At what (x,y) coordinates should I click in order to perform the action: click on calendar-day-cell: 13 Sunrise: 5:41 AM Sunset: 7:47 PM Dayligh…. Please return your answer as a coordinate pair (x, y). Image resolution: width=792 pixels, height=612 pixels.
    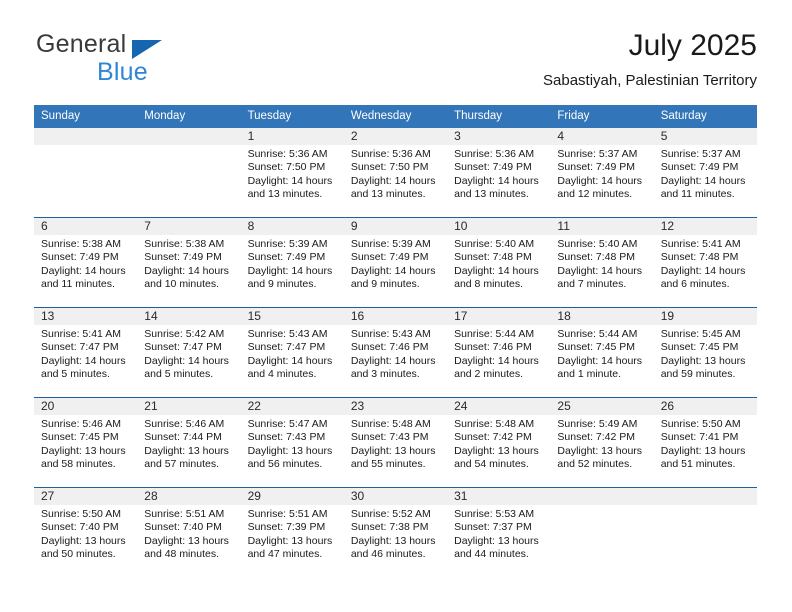
    Looking at the image, I should click on (86, 352).